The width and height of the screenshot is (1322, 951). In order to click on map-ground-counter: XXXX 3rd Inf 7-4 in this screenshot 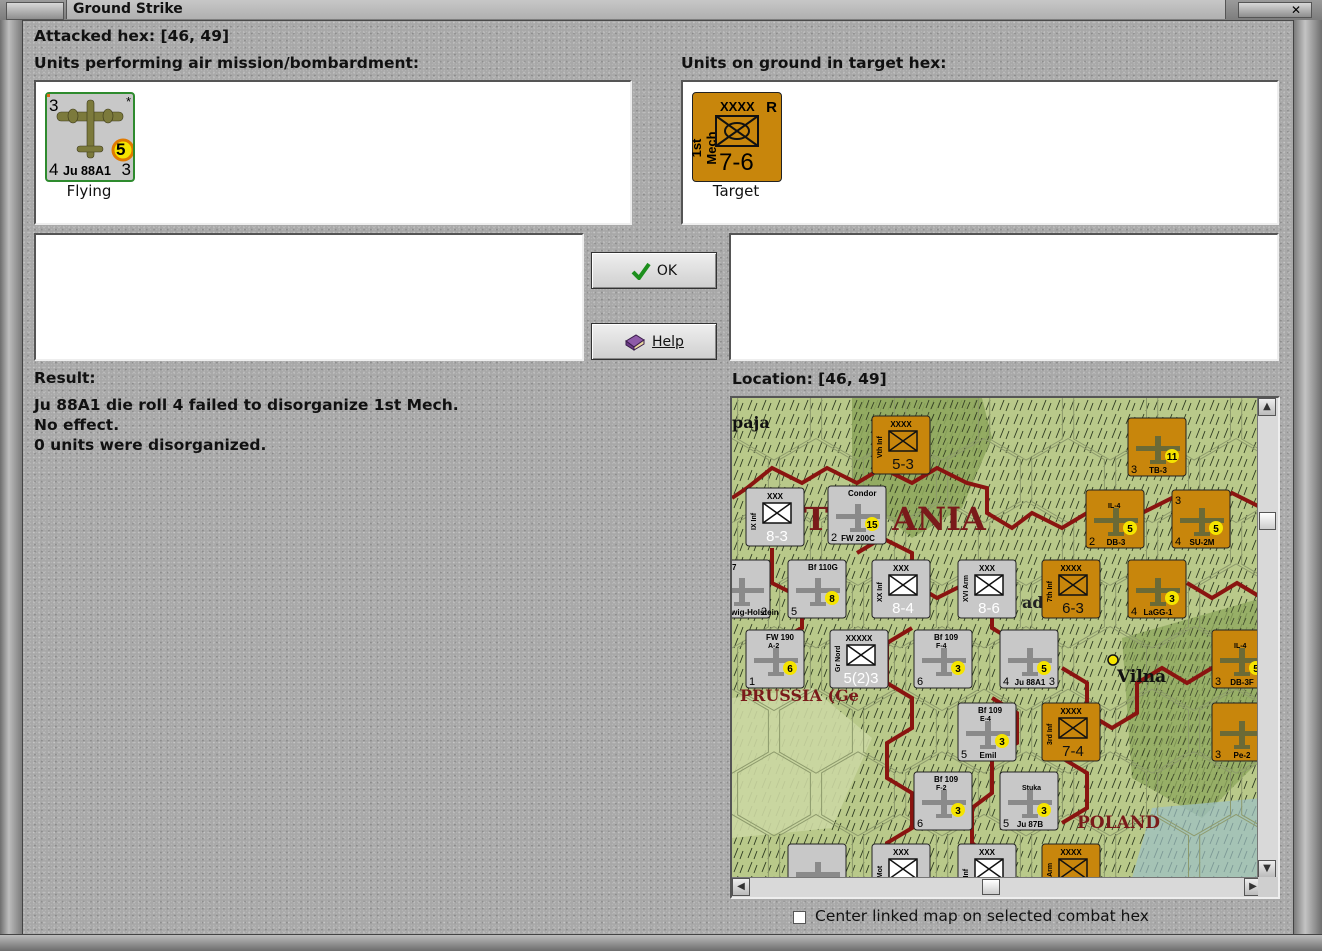, I will do `click(1071, 732)`.